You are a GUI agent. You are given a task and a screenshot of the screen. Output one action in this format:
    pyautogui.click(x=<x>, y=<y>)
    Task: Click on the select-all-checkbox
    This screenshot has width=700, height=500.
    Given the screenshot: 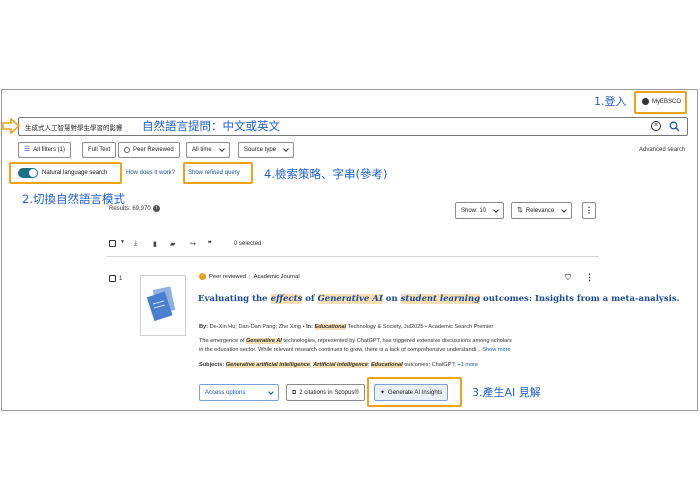 What is the action you would take?
    pyautogui.click(x=112, y=243)
    